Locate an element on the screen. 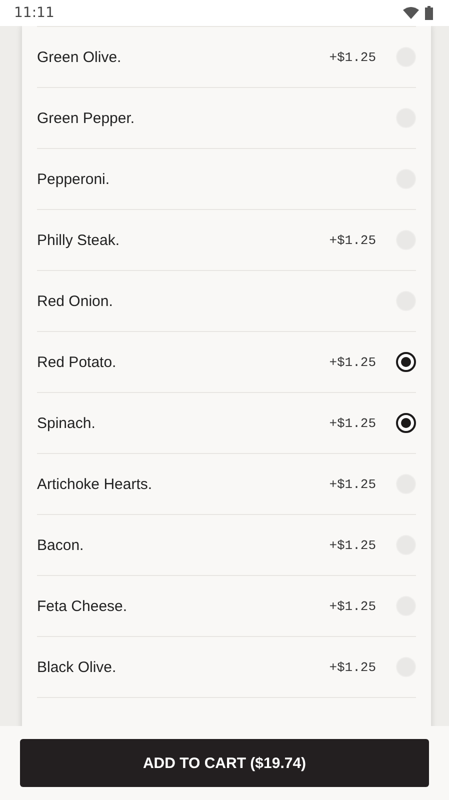 The height and width of the screenshot is (800, 449). option-name: Red Potato. is located at coordinates (77, 362).